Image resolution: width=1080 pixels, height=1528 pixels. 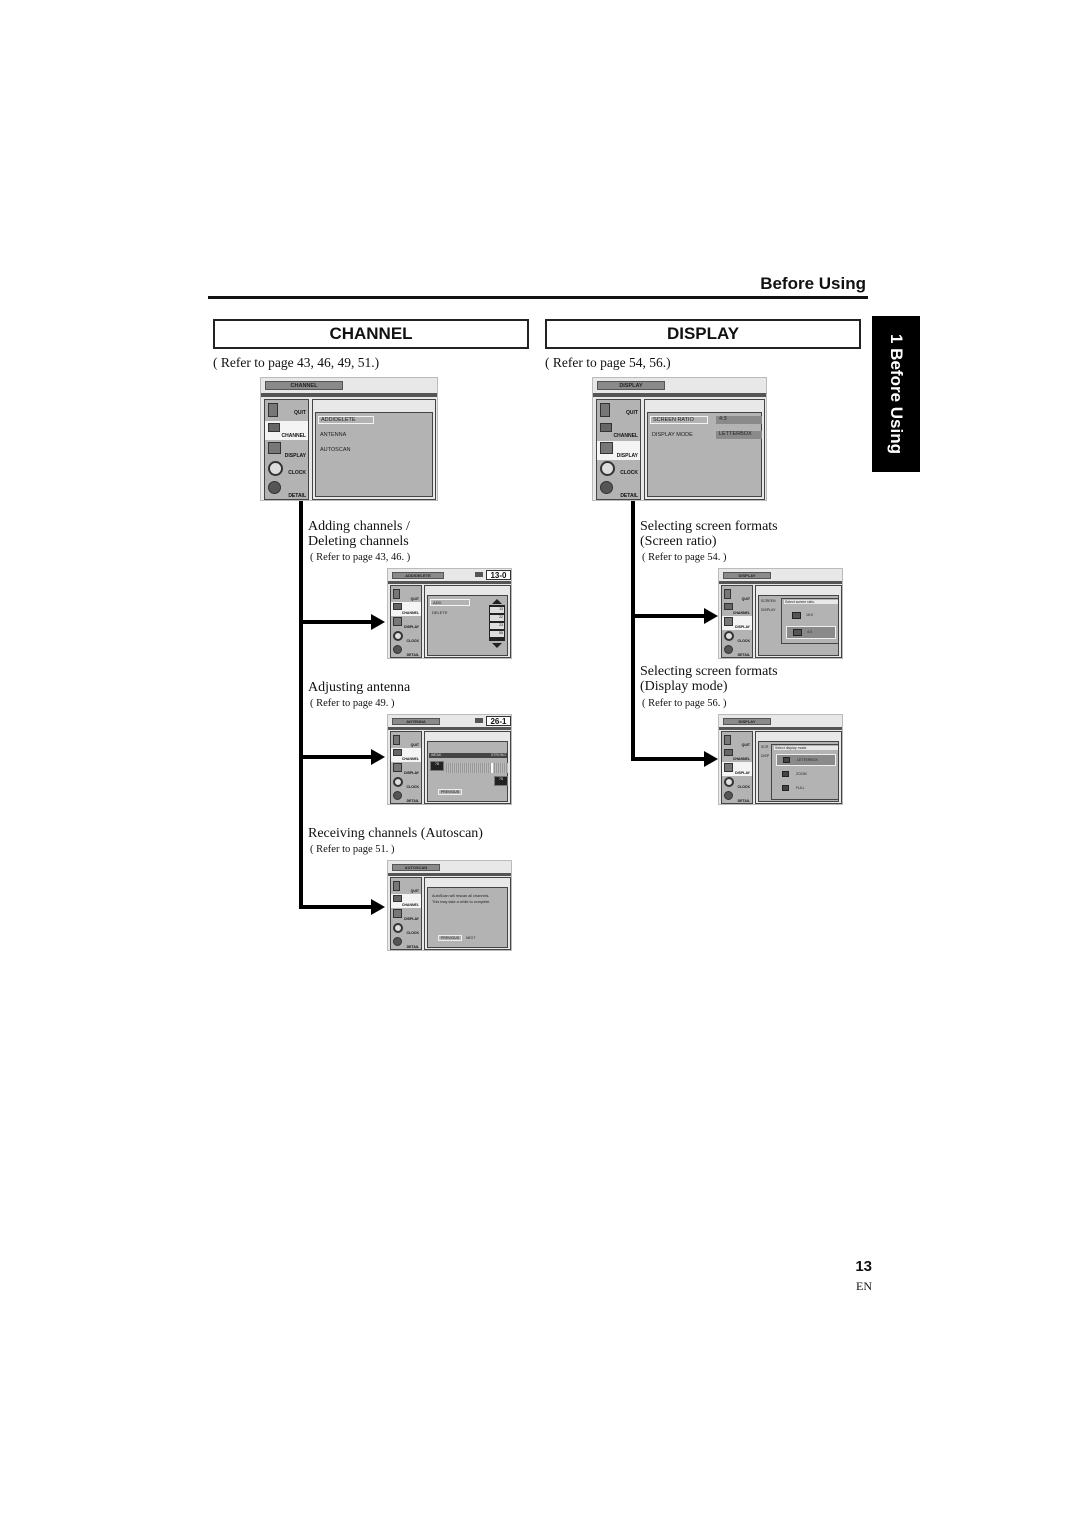 I want to click on channel-list-item: 22, so click(x=497, y=618).